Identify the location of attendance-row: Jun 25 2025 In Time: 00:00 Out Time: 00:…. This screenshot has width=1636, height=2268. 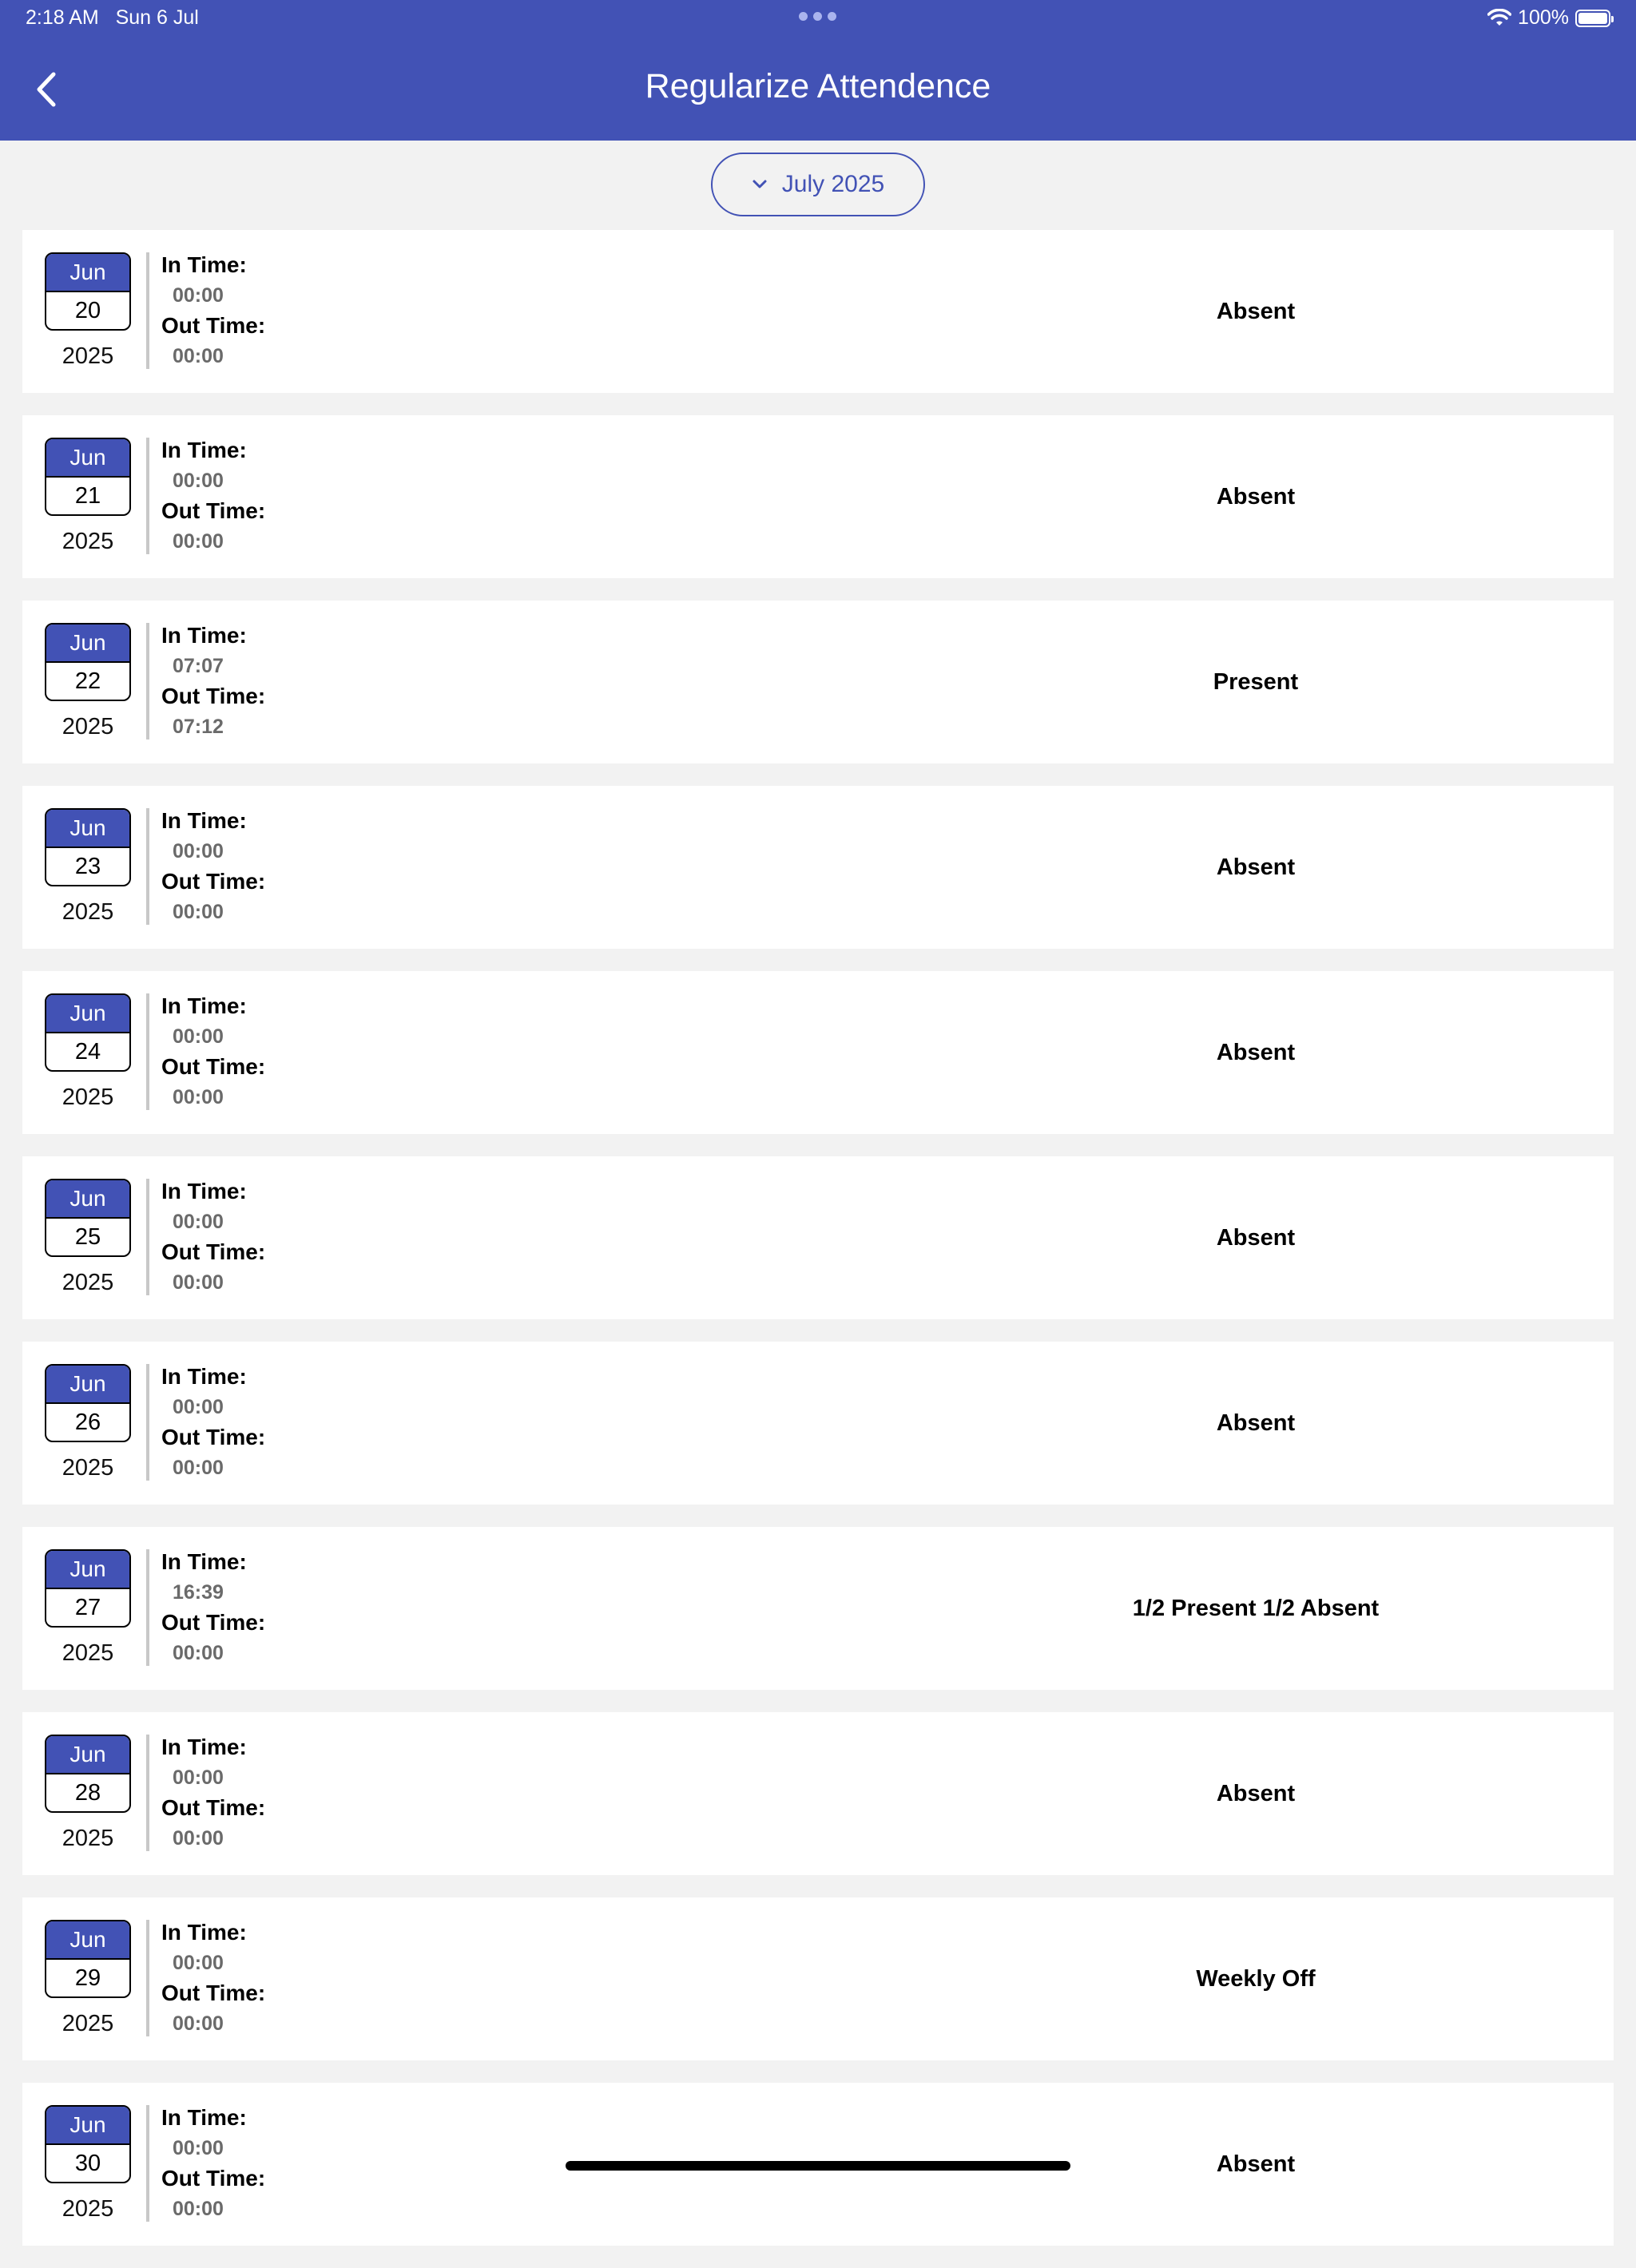
(818, 1238).